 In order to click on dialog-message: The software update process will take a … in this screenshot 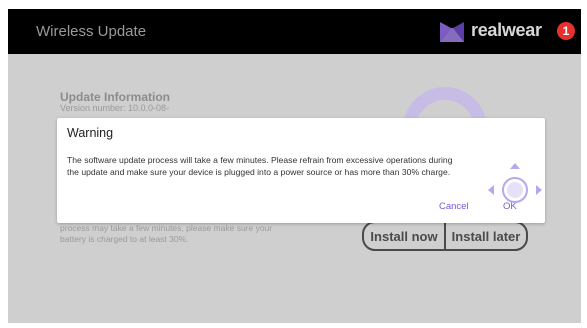, I will do `click(302, 166)`.